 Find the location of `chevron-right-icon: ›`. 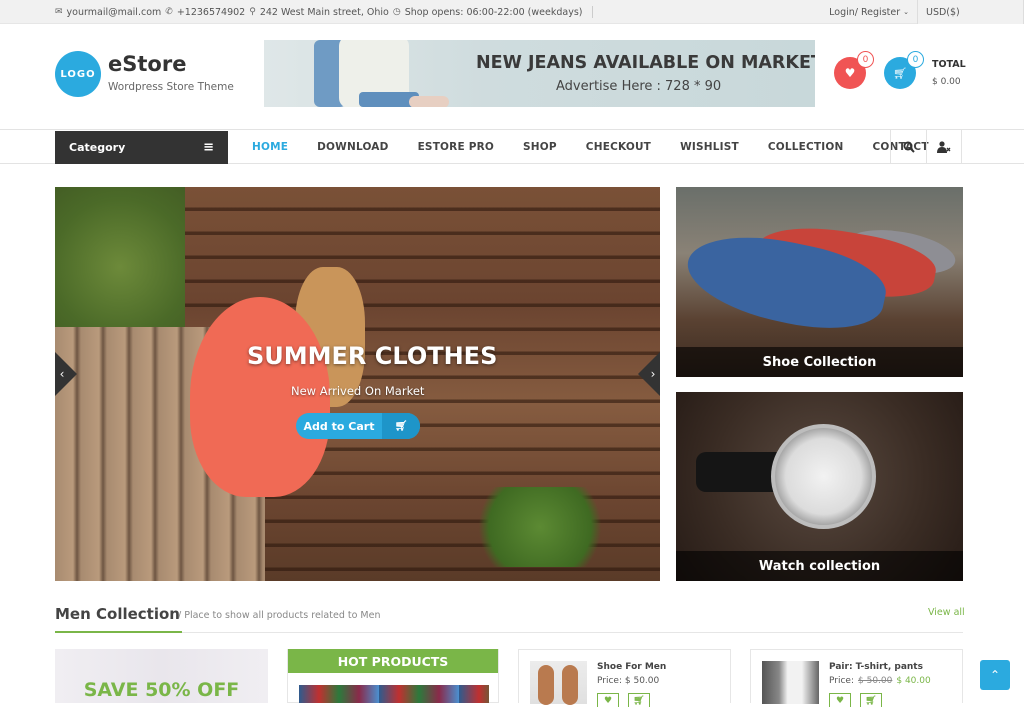

chevron-right-icon: › is located at coordinates (653, 374).